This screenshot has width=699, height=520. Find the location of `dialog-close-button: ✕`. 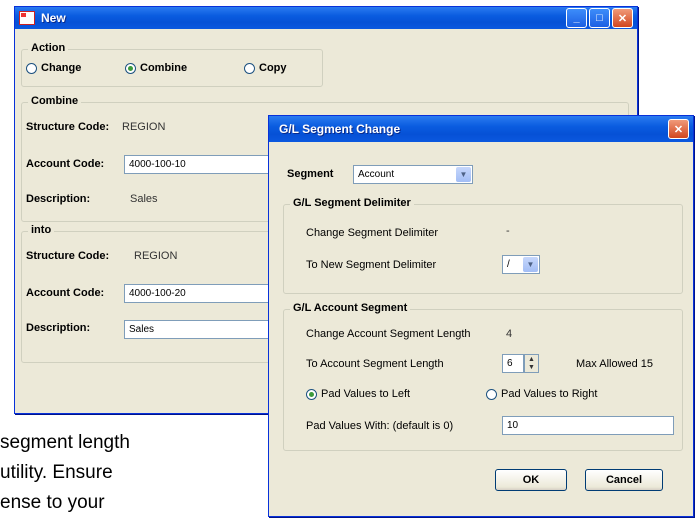

dialog-close-button: ✕ is located at coordinates (678, 129).